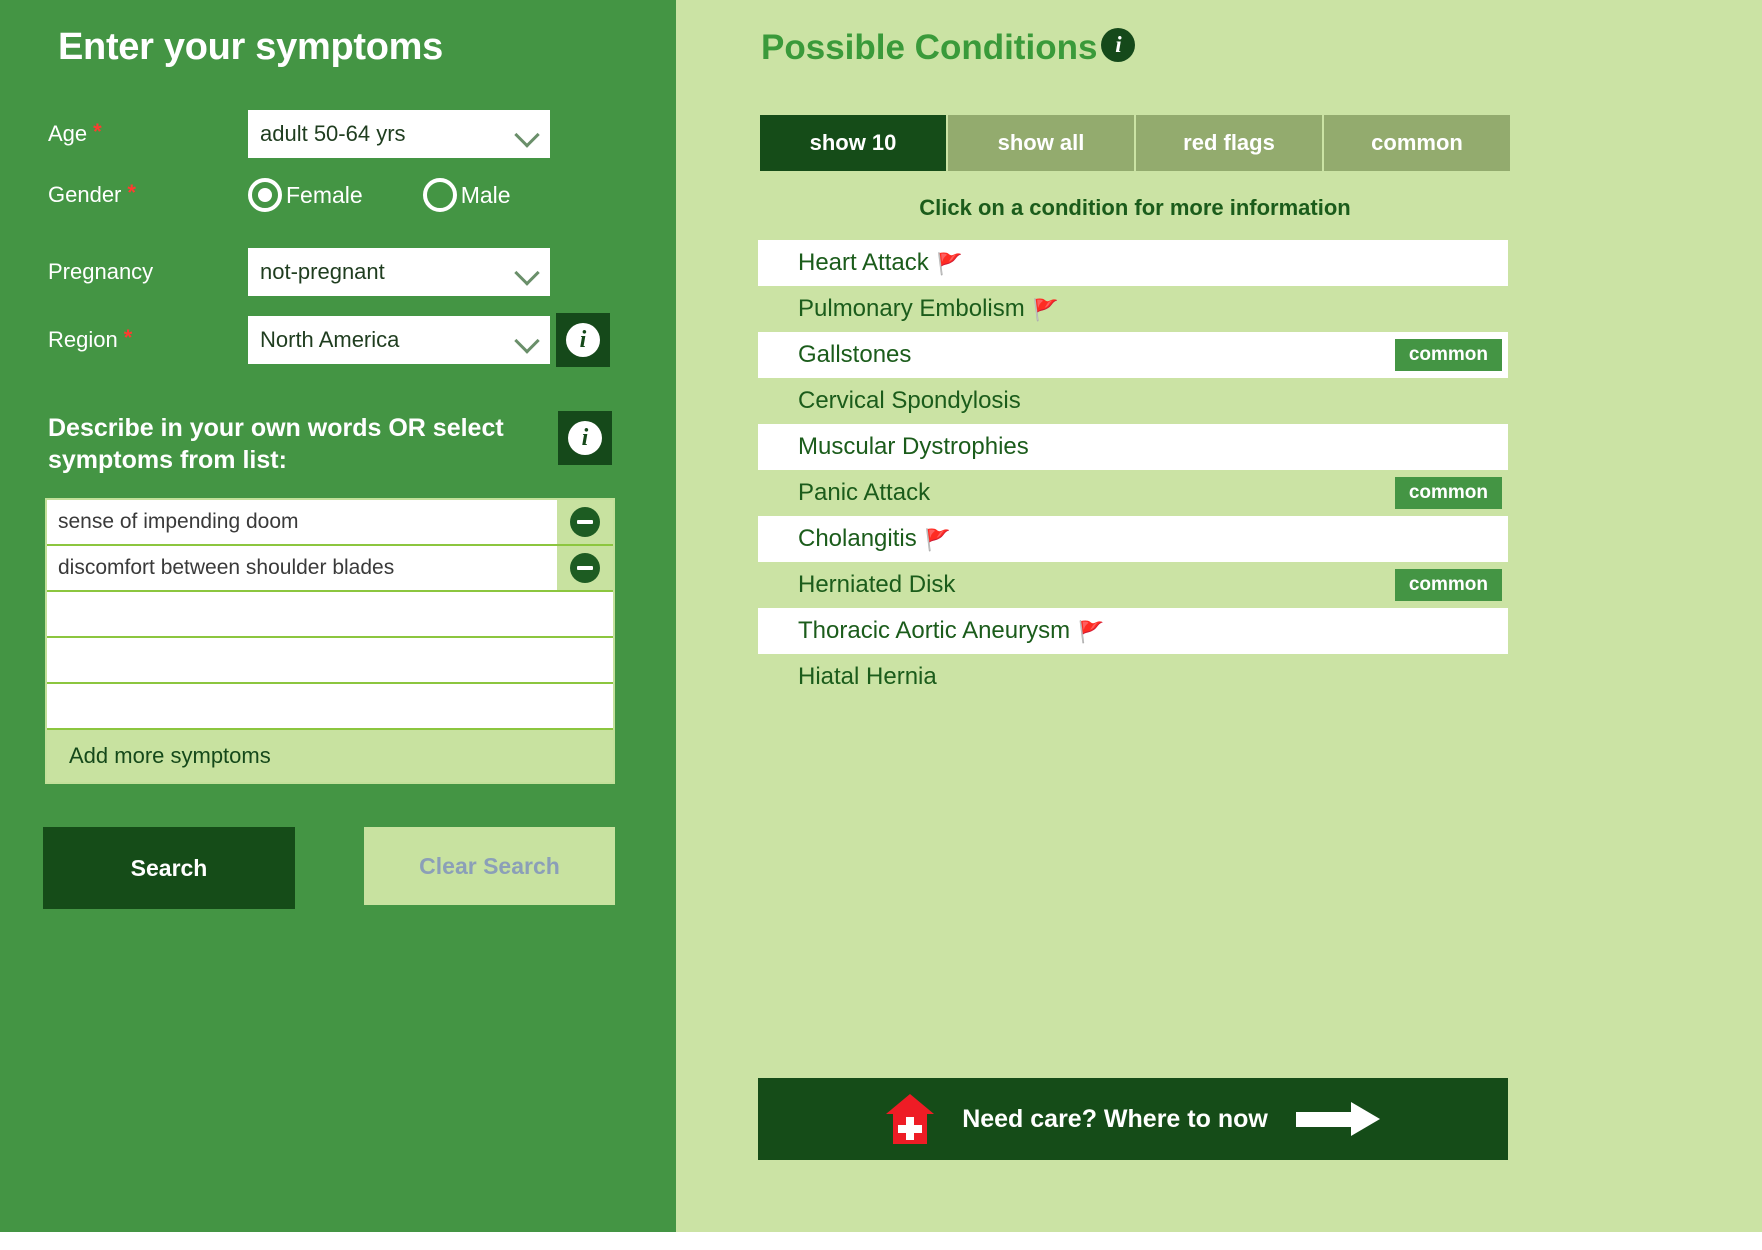 The image size is (1762, 1250). I want to click on region-value: North America, so click(330, 339).